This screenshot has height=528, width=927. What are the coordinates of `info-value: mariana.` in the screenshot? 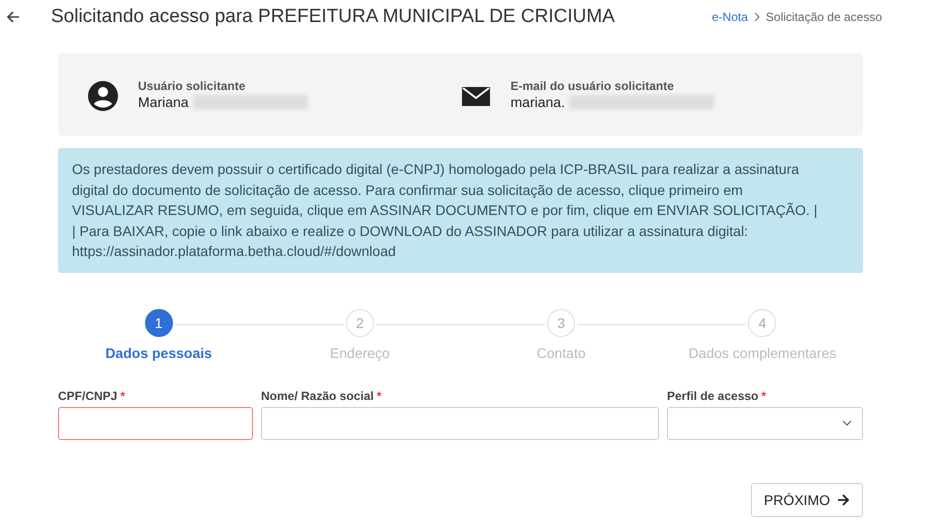 It's located at (537, 102).